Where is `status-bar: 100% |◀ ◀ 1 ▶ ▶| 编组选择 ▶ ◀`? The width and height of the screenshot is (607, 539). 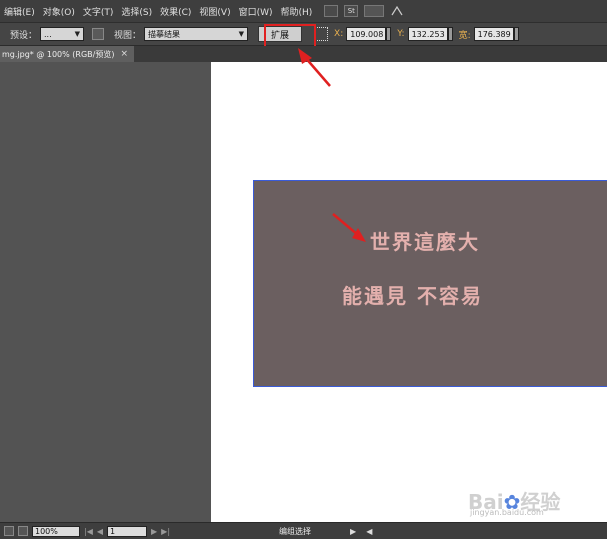 status-bar: 100% |◀ ◀ 1 ▶ ▶| 编组选择 ▶ ◀ is located at coordinates (303, 530).